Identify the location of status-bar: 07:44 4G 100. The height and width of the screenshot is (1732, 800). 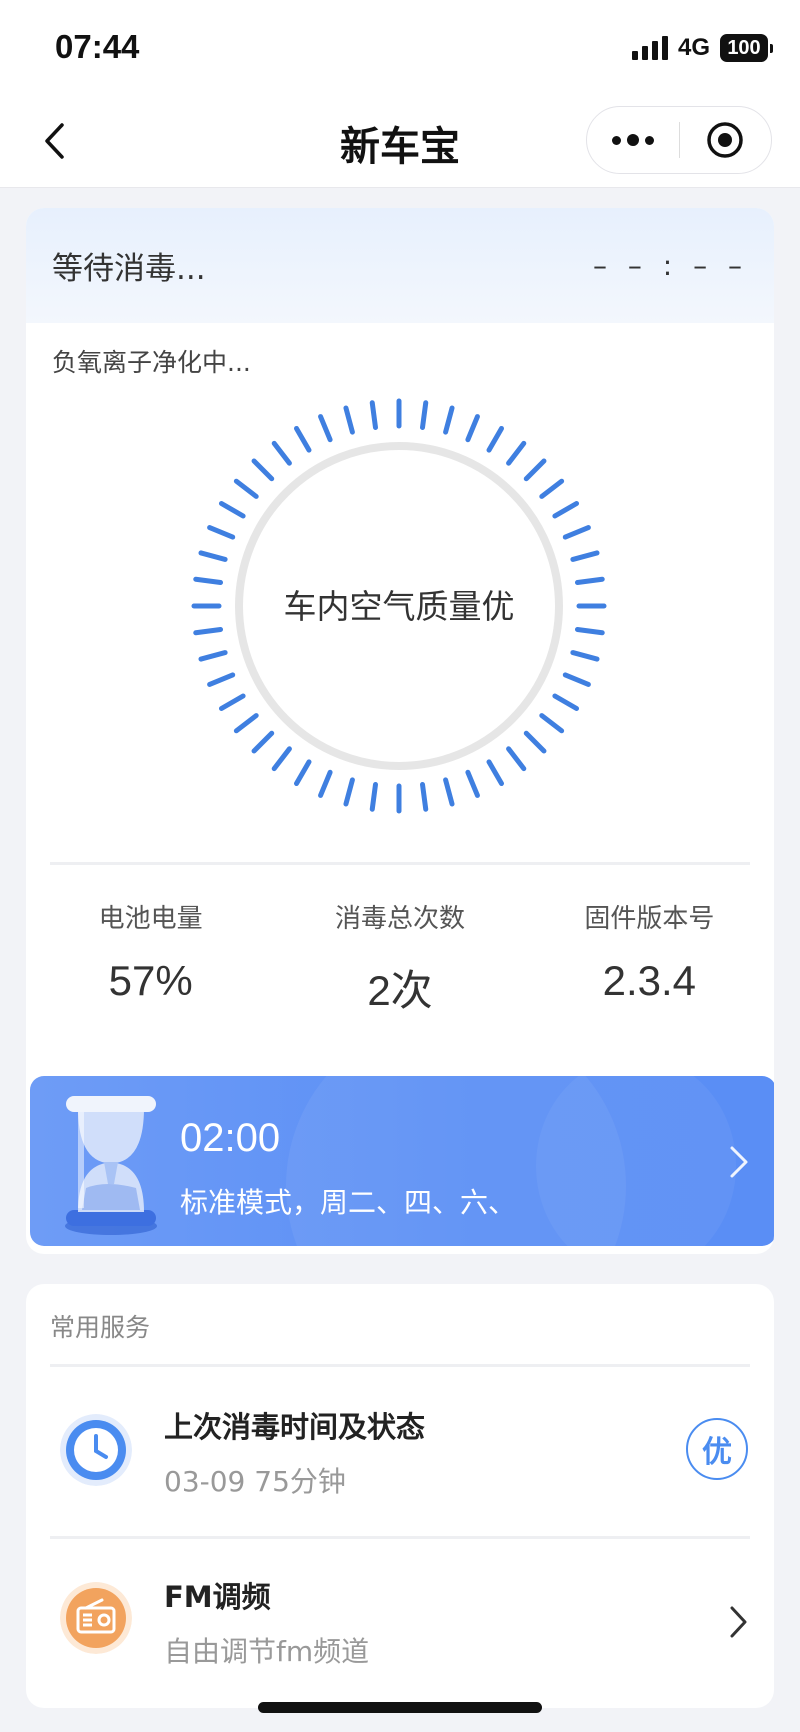
(400, 48).